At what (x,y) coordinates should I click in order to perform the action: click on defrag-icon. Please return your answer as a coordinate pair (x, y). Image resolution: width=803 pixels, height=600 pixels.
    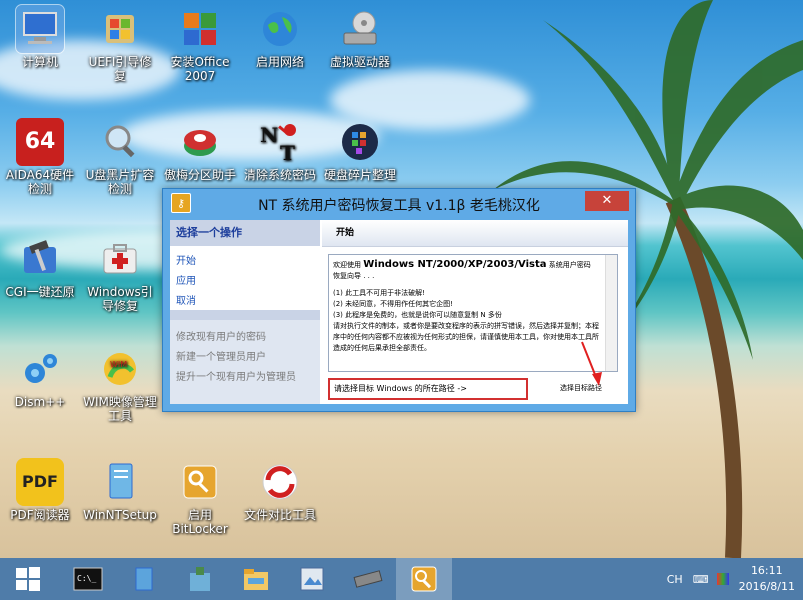
    Looking at the image, I should click on (360, 142).